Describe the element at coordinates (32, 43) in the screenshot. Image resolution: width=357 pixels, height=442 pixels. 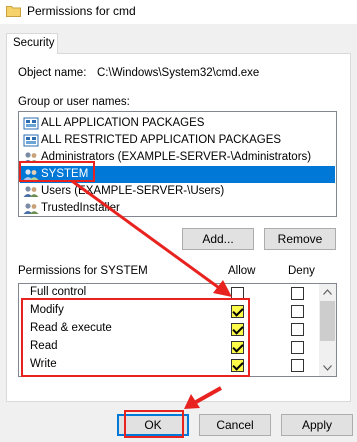
I see `tab-security: Security` at that location.